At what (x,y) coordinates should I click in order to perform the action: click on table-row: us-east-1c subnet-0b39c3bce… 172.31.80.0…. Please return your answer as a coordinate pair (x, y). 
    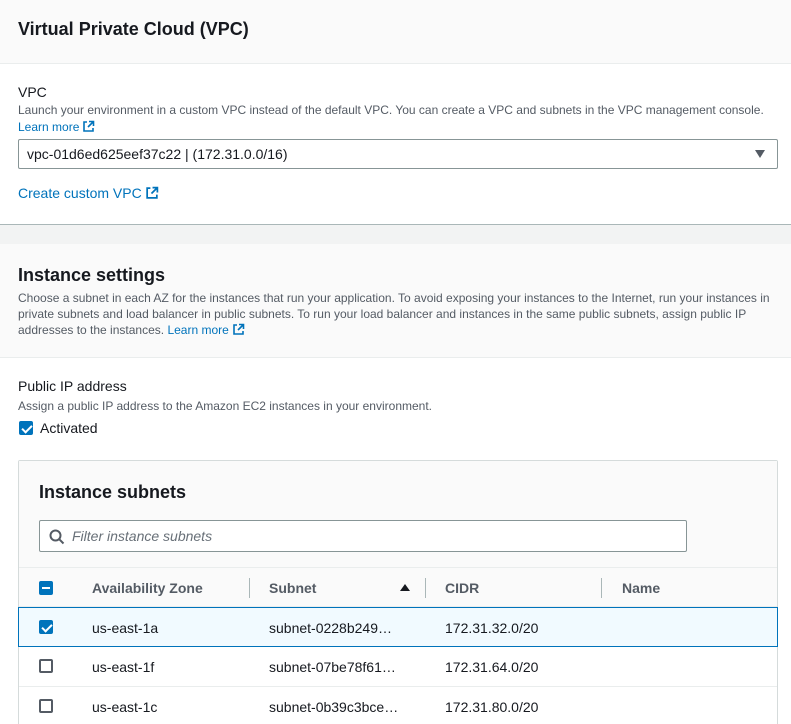
    Looking at the image, I should click on (398, 705).